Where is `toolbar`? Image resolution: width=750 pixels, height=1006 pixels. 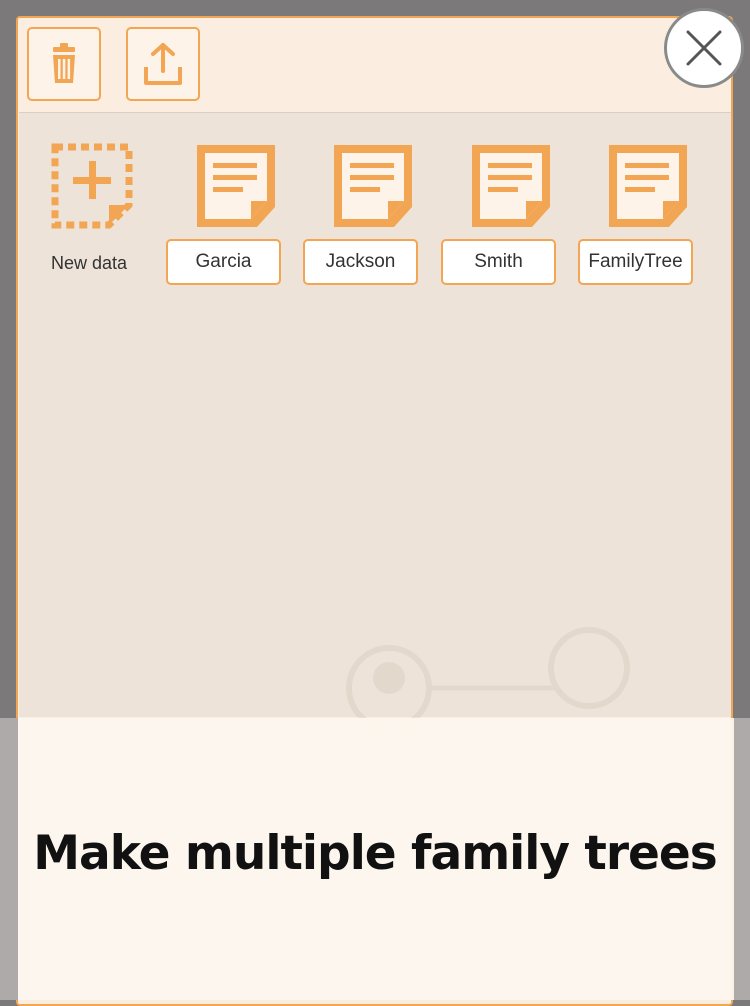 toolbar is located at coordinates (374, 64).